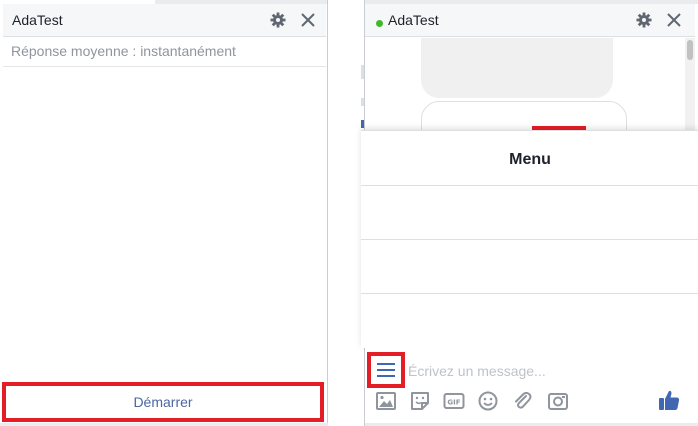 This screenshot has width=698, height=426. I want to click on photo-icon, so click(386, 401).